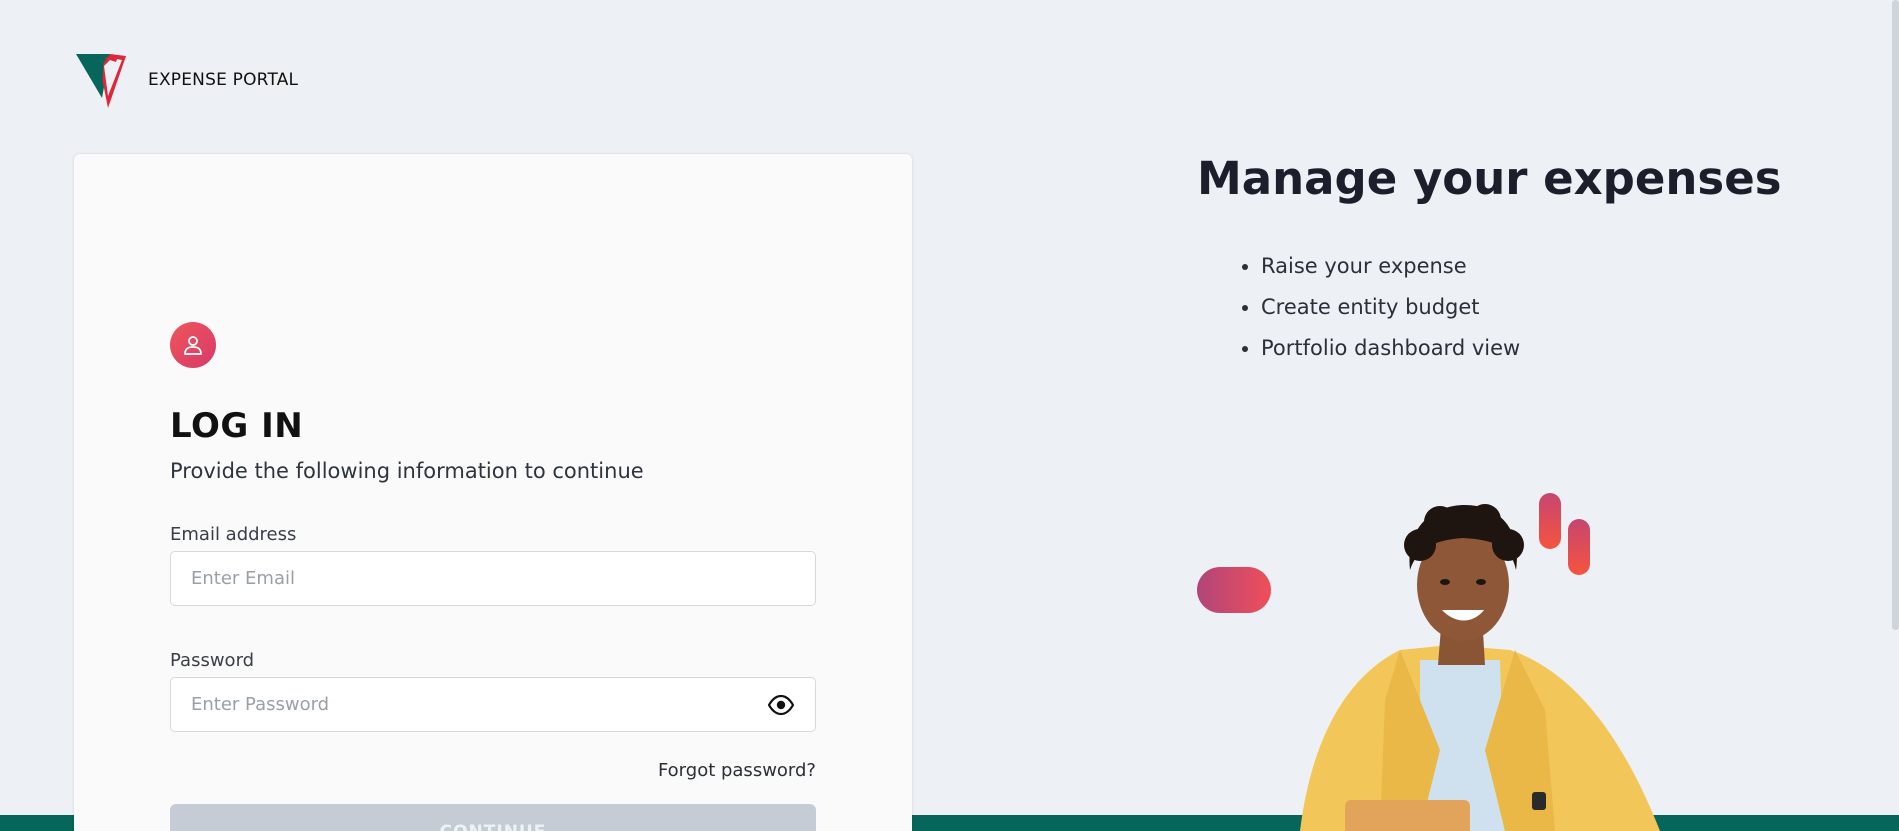 This screenshot has height=831, width=1899. I want to click on toggle-password-visibility-button, so click(781, 705).